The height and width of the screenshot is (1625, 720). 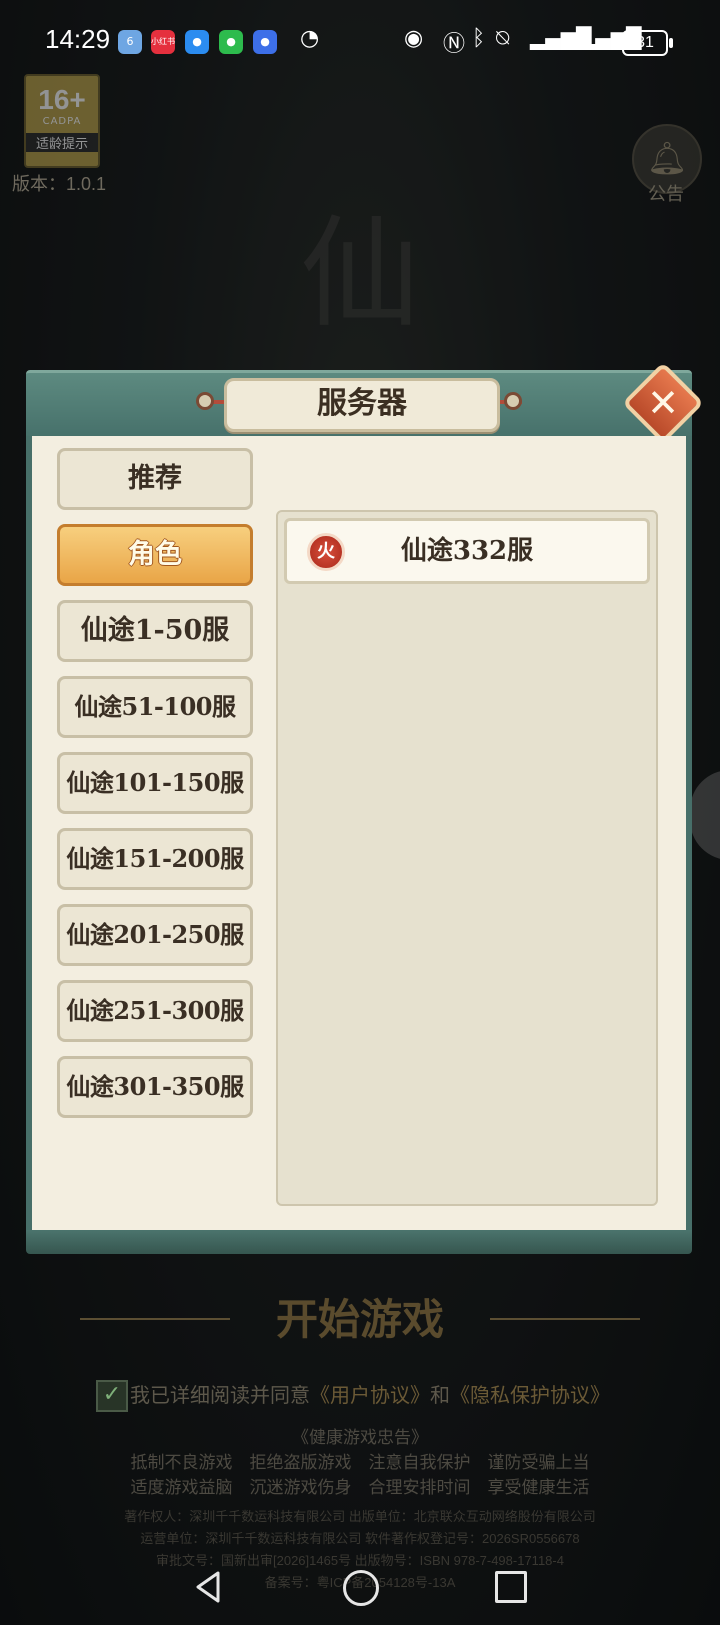 I want to click on age-rating-number: 16+, so click(x=62, y=99).